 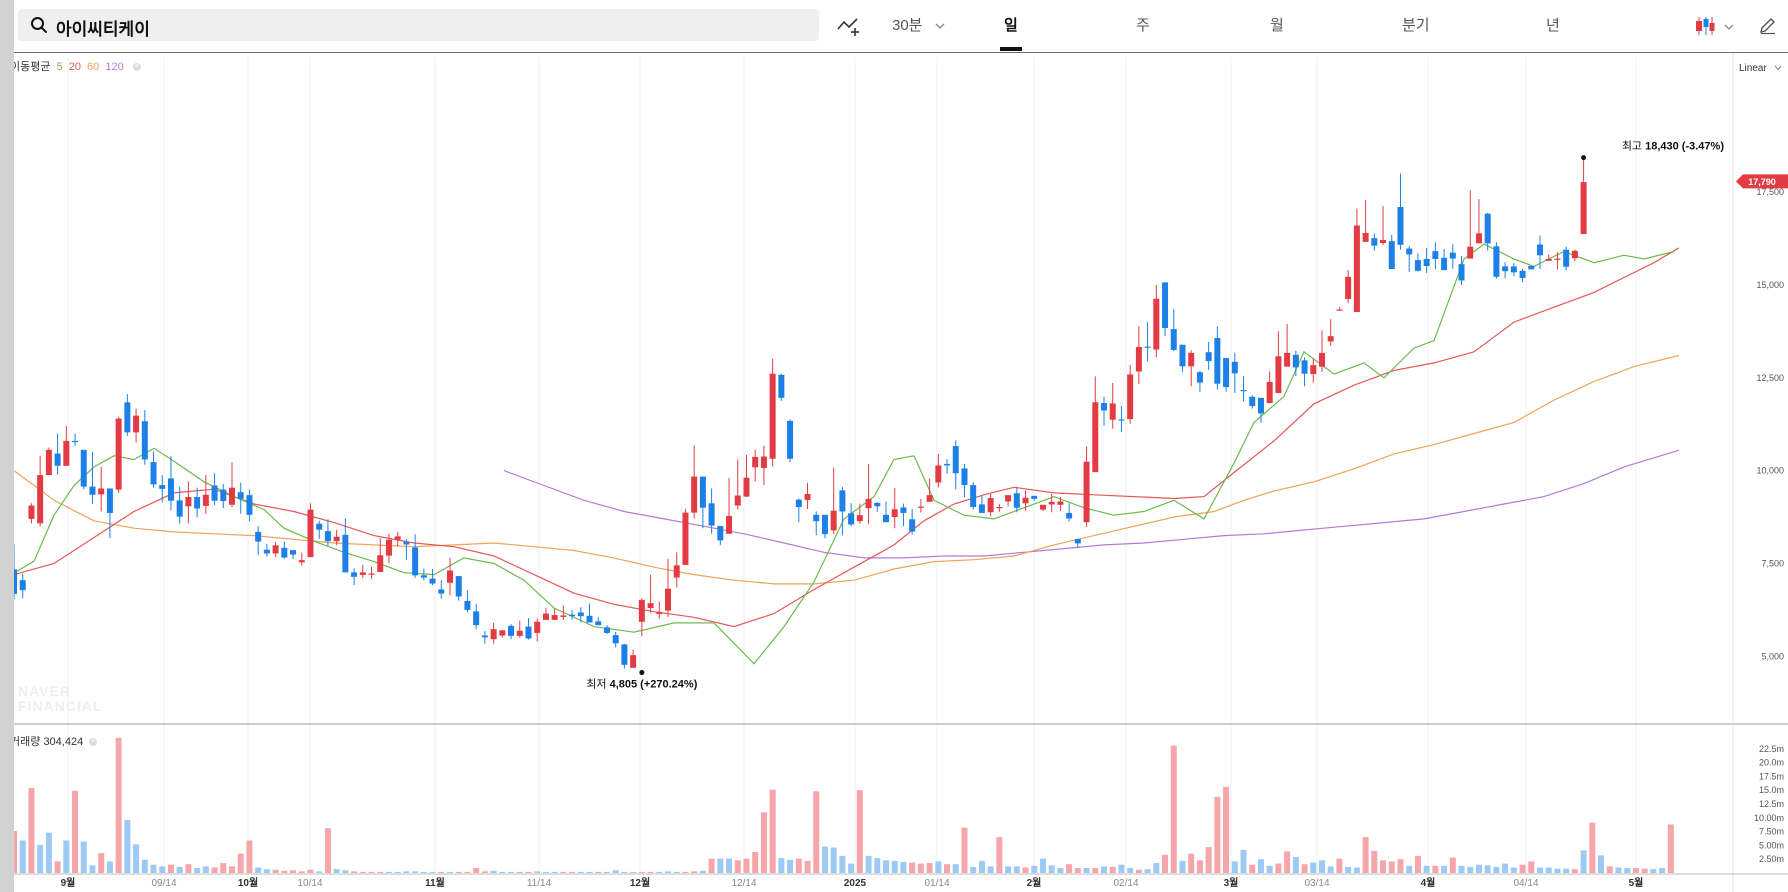 I want to click on pencil-icon, so click(x=1768, y=25).